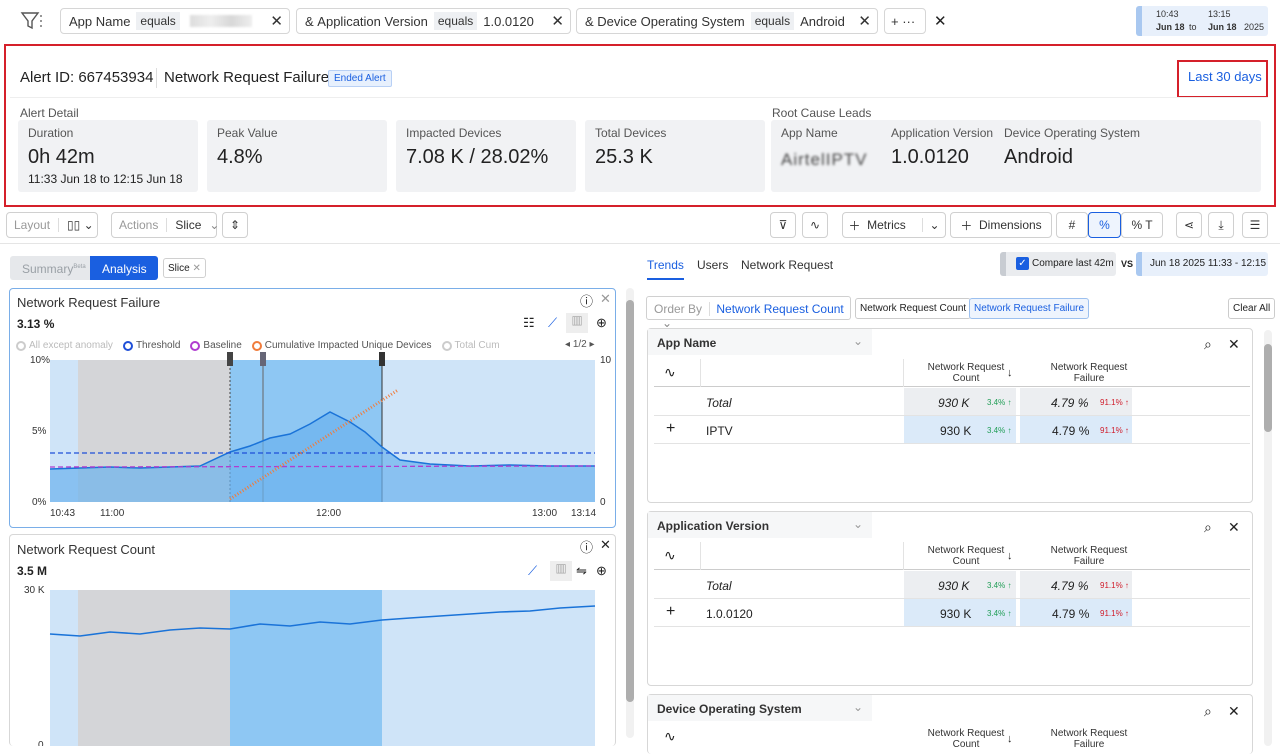 The width and height of the screenshot is (1280, 754). Describe the element at coordinates (1001, 225) in the screenshot. I see `add-dimensions-button: ＋ Dimensions` at that location.